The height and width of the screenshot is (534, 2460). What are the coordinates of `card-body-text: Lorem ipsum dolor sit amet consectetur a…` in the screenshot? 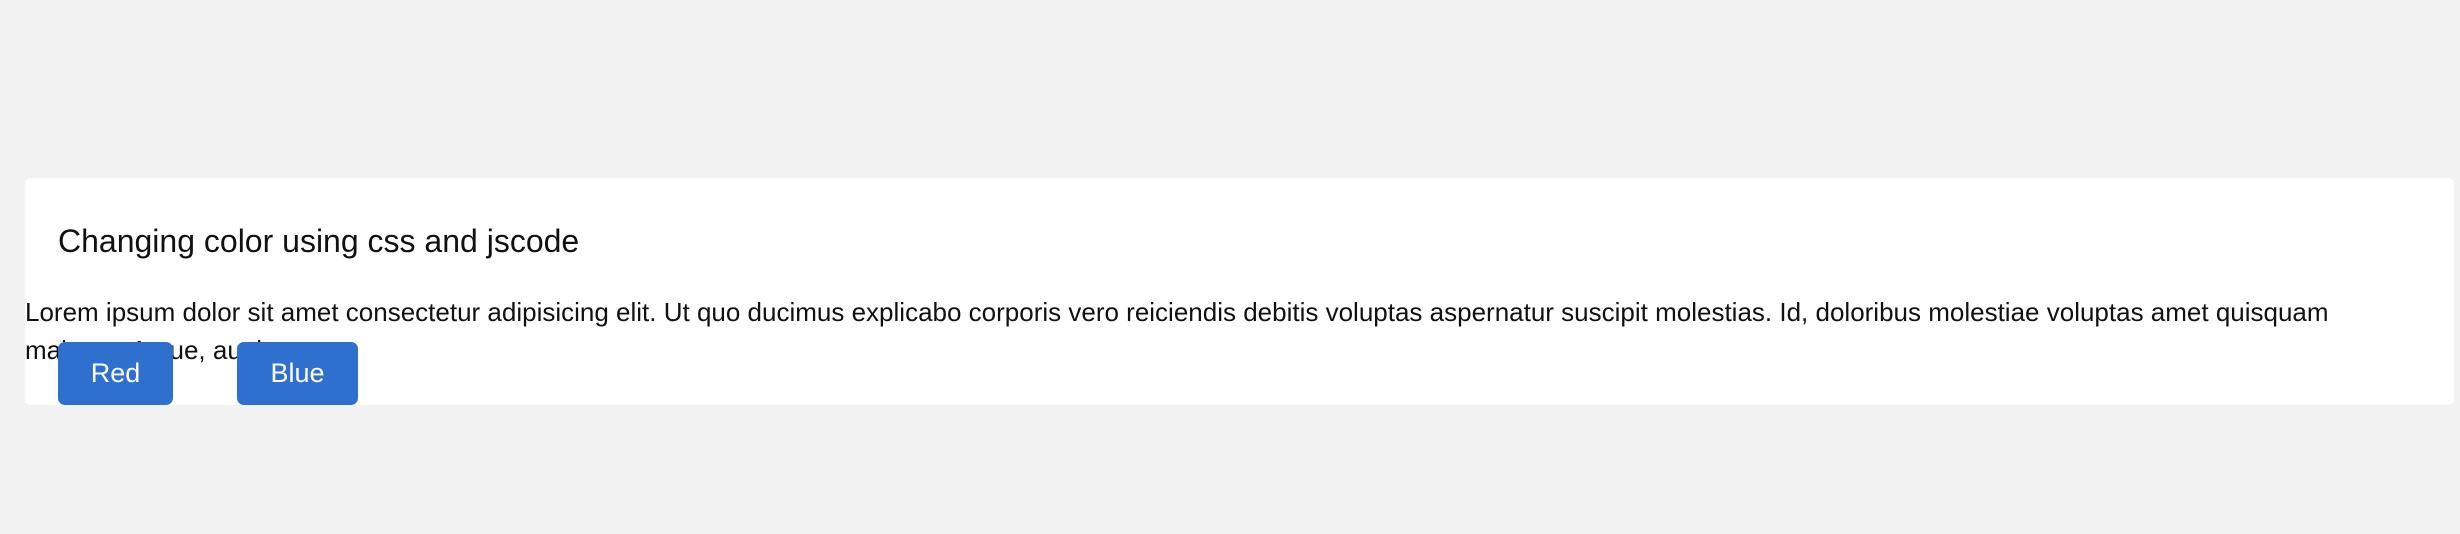 It's located at (1177, 331).